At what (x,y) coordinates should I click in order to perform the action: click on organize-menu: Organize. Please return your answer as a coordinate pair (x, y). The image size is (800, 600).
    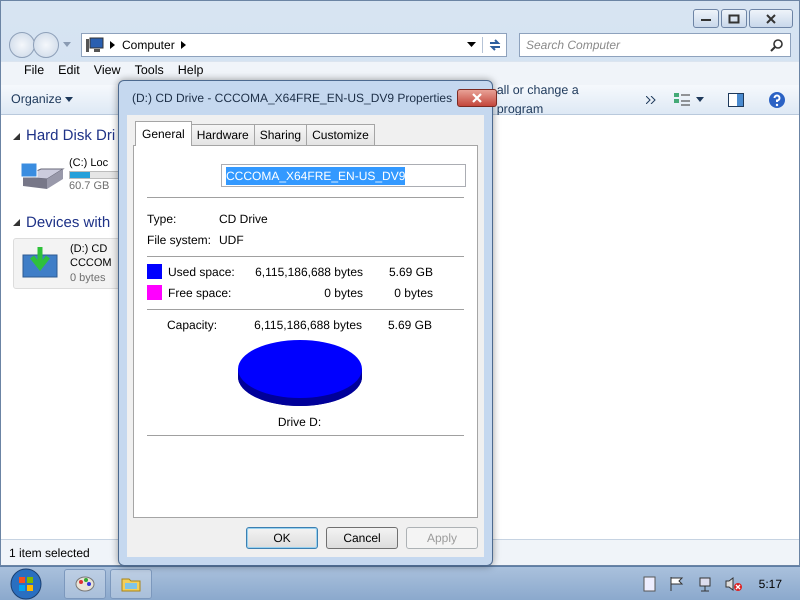
    Looking at the image, I should click on (42, 99).